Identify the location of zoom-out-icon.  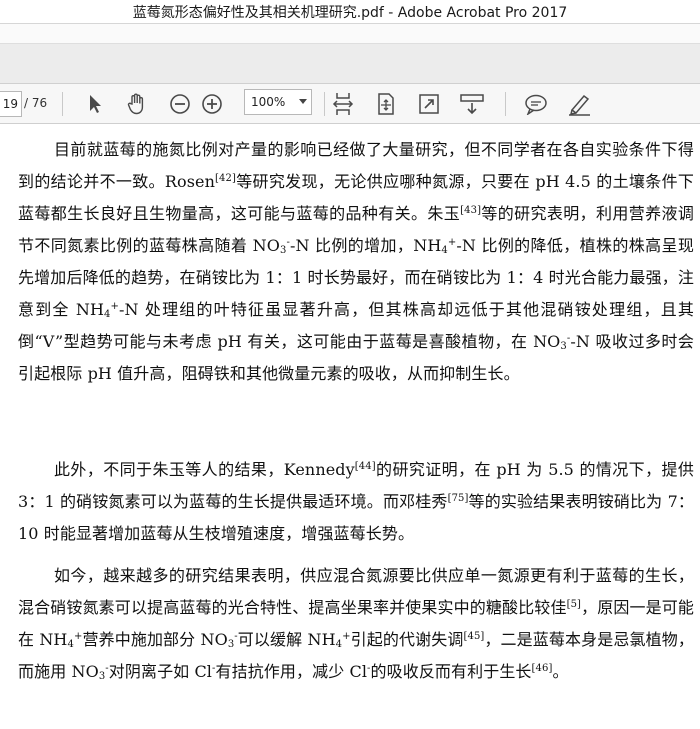
(180, 104).